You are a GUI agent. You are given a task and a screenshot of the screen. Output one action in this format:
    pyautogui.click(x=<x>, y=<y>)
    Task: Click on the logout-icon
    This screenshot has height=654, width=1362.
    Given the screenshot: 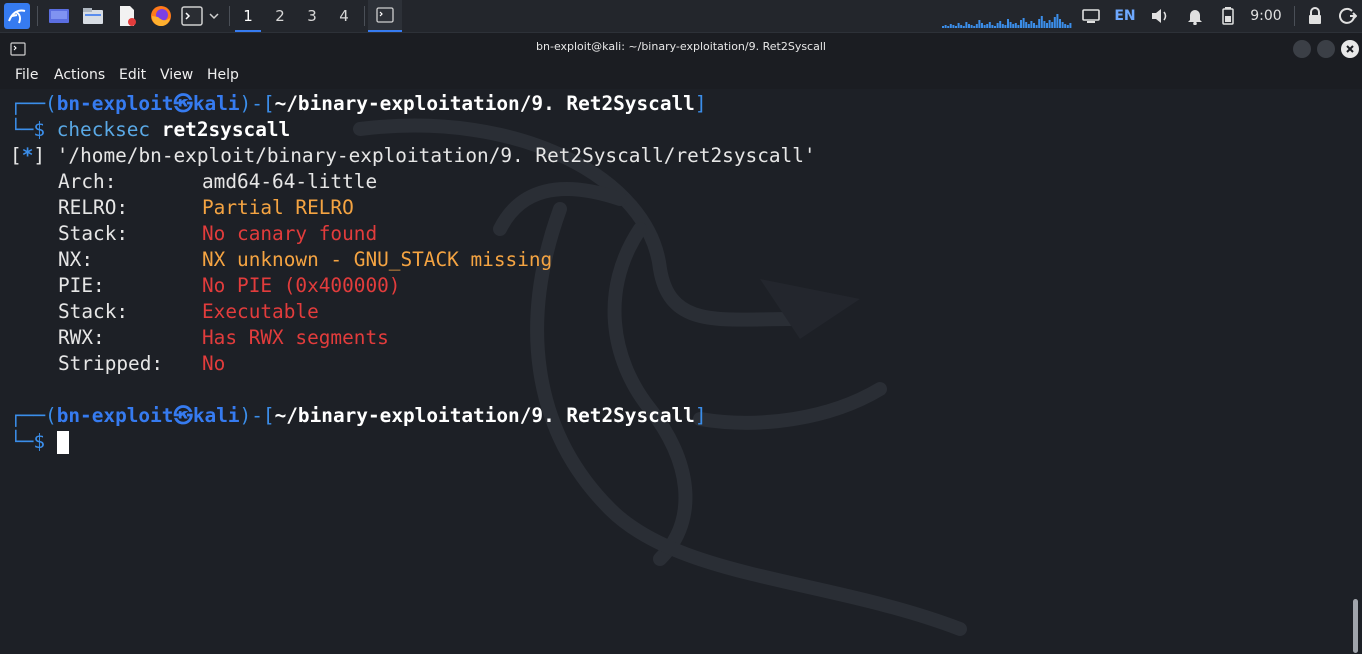 What is the action you would take?
    pyautogui.click(x=1348, y=16)
    